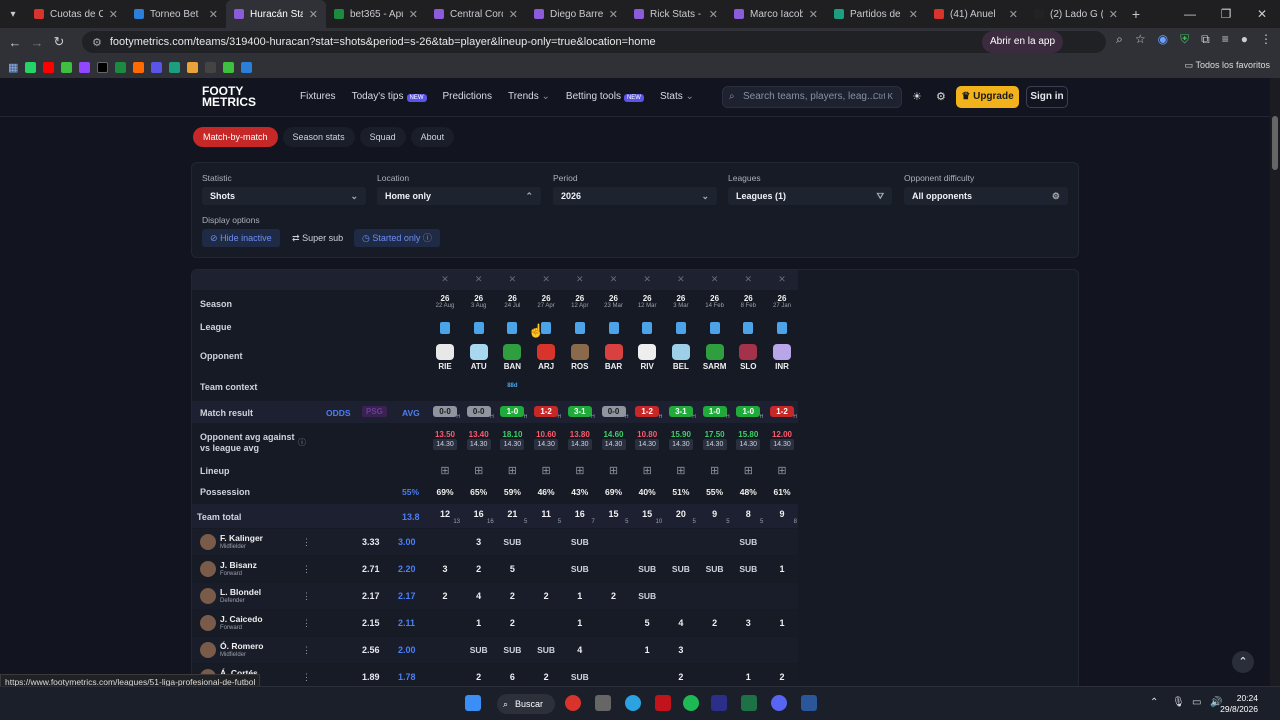 This screenshot has height=720, width=1280. I want to click on period-select: 2026 ⌄, so click(635, 196).